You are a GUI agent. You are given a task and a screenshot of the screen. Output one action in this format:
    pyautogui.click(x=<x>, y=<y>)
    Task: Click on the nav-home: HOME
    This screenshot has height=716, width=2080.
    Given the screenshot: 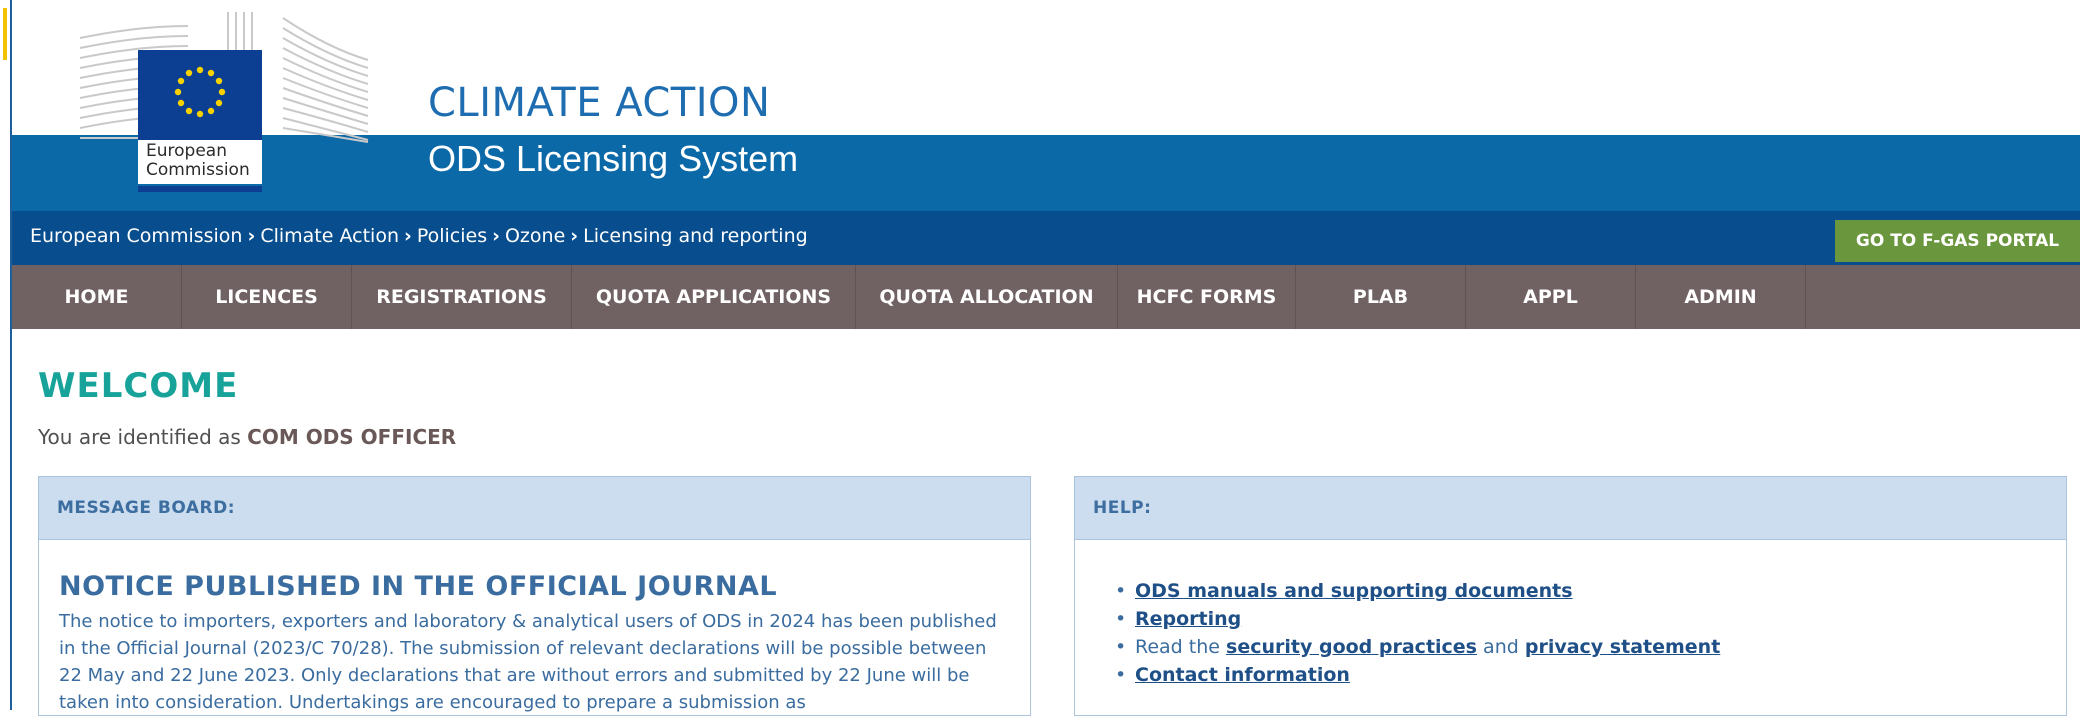 What is the action you would take?
    pyautogui.click(x=97, y=297)
    